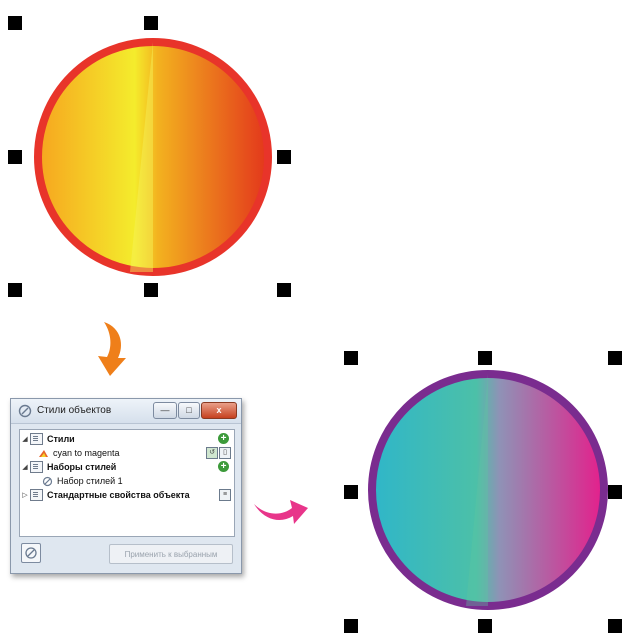 This screenshot has width=626, height=637. I want to click on tree-node-style-sets: ◢ Наборы стилей, so click(69, 467).